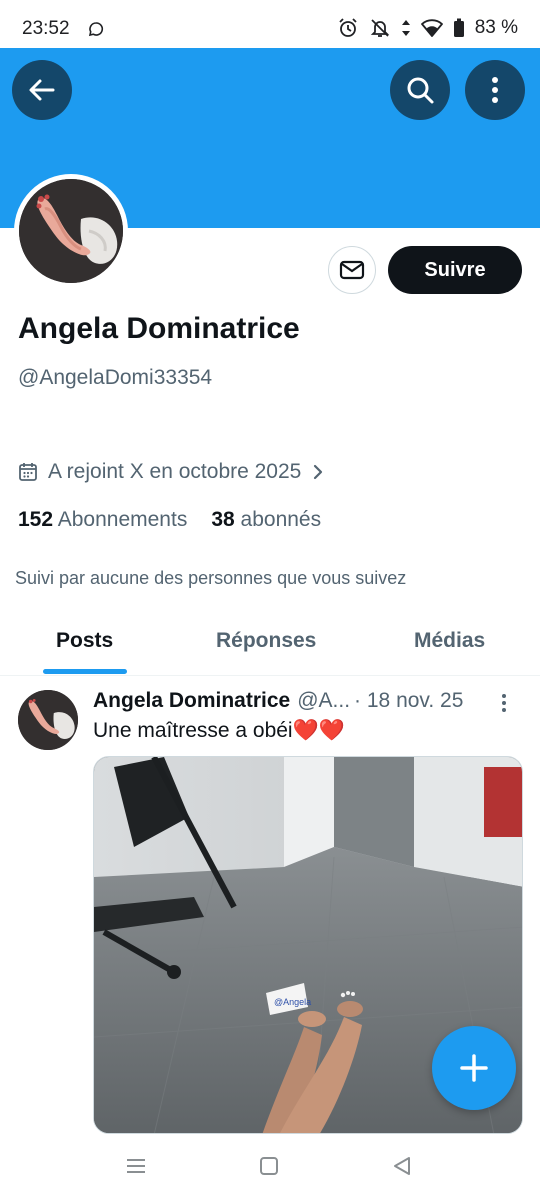 This screenshot has width=540, height=1200. I want to click on joined-date-text: A rejoint X en octobre 2025, so click(175, 471).